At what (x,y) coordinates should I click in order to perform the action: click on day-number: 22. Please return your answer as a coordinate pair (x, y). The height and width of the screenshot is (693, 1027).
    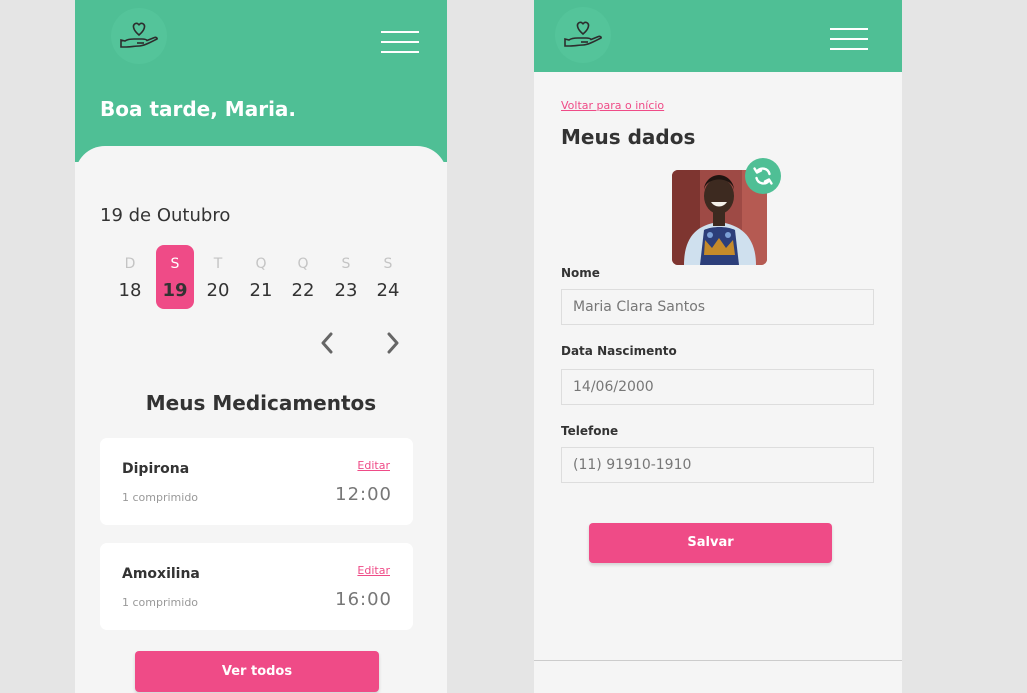
    Looking at the image, I should click on (303, 290).